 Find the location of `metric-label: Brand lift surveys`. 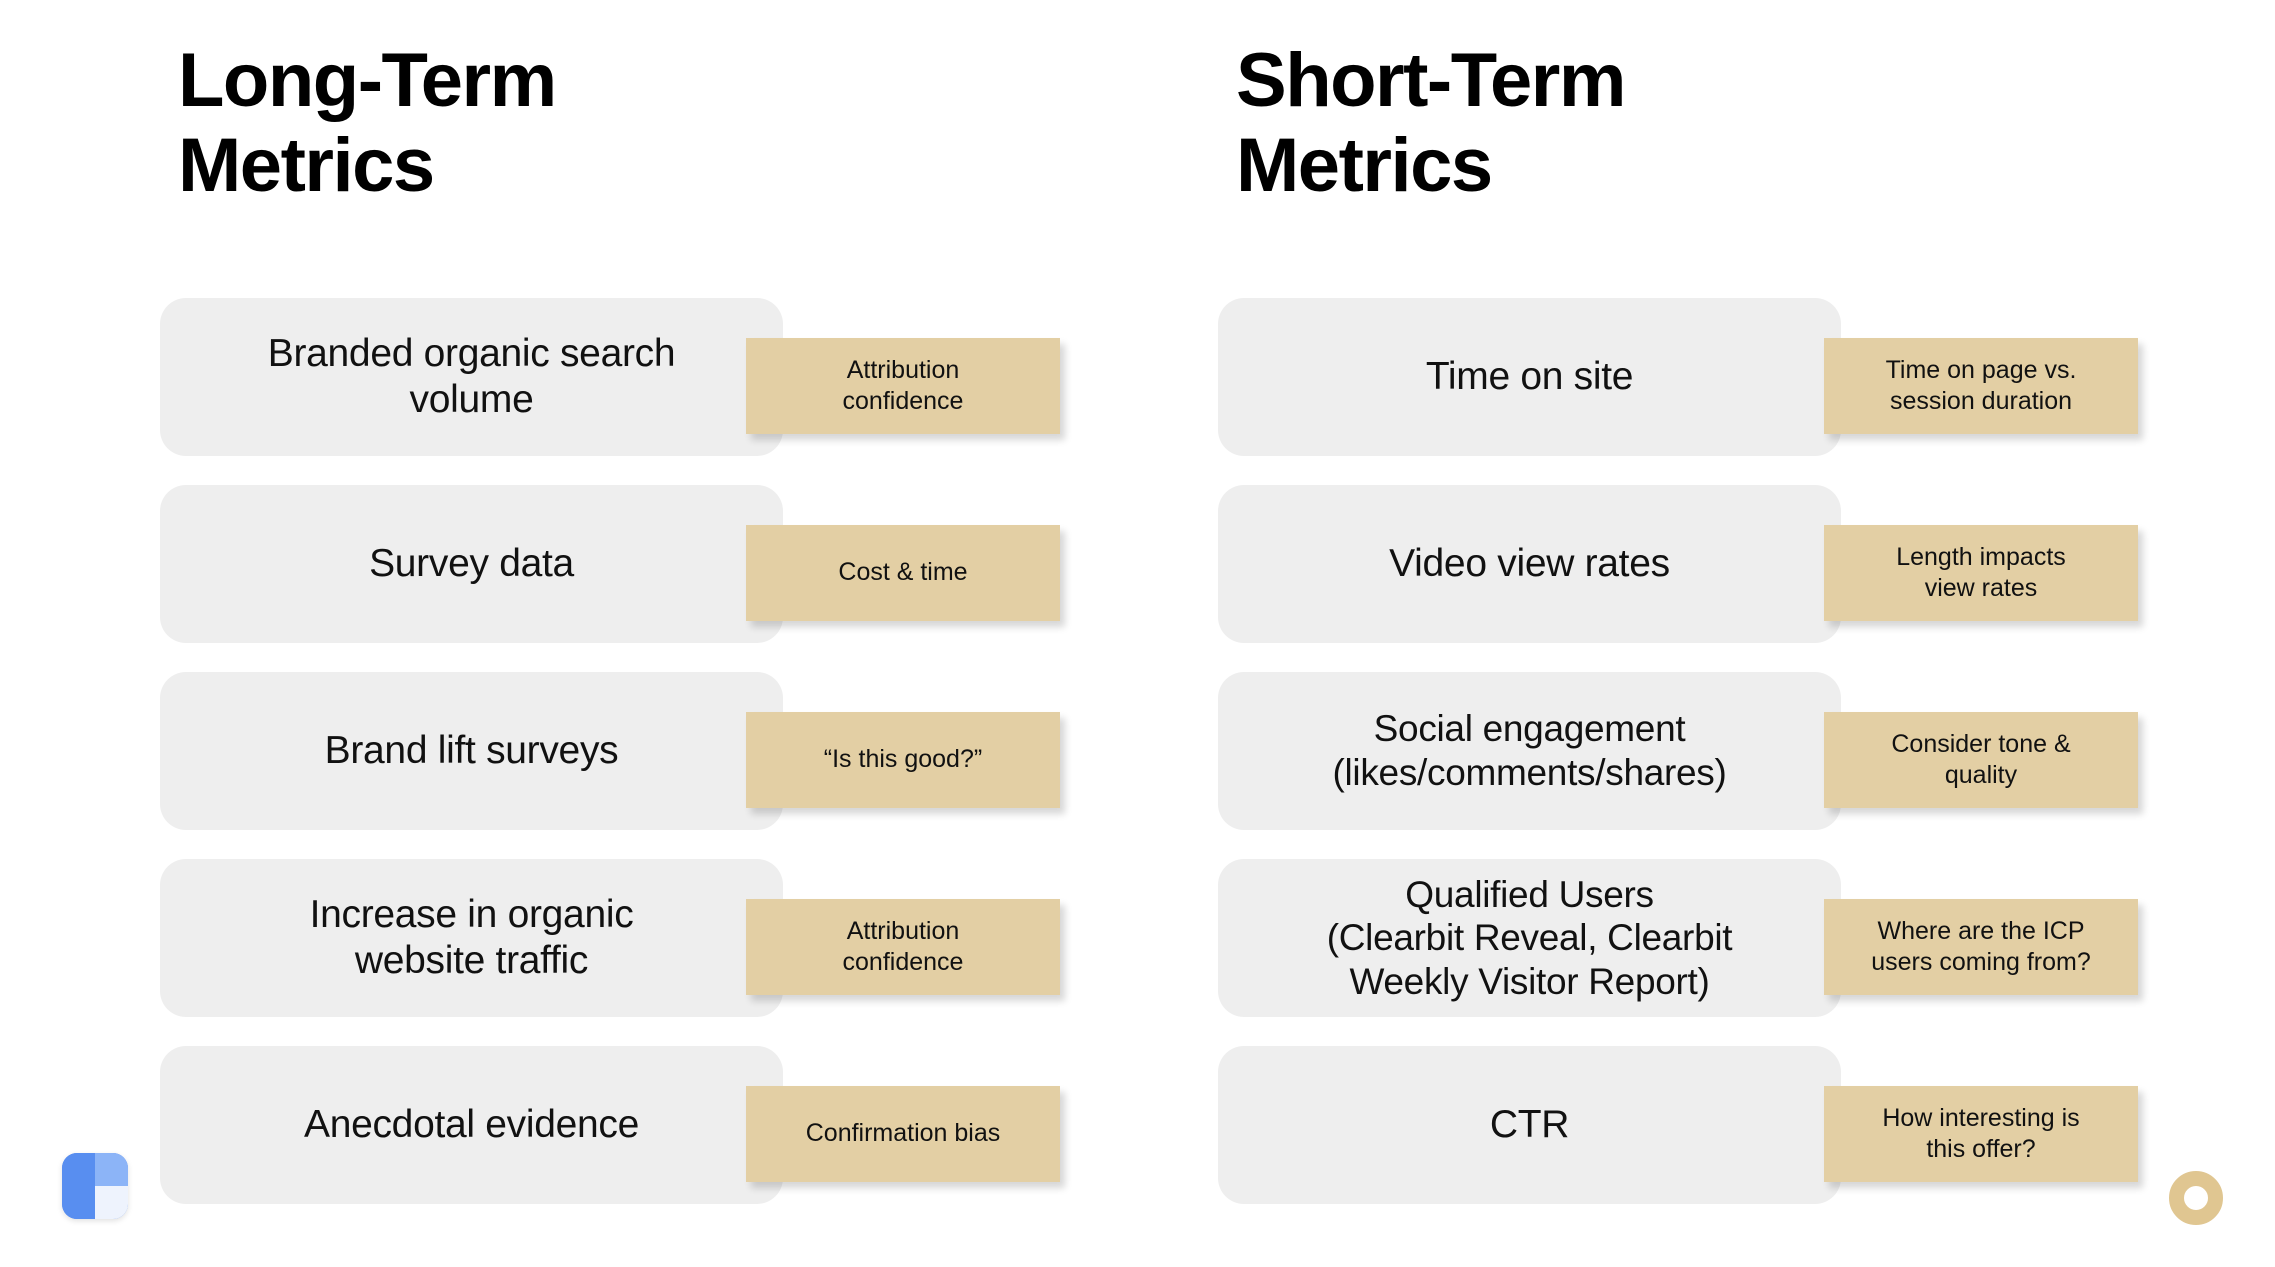

metric-label: Brand lift surveys is located at coordinates (471, 750).